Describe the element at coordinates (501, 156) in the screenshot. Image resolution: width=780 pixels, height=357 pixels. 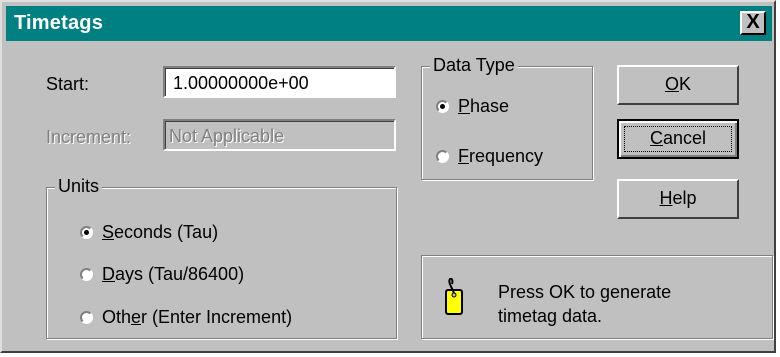
I see `radio-frequency-label: Frequency` at that location.